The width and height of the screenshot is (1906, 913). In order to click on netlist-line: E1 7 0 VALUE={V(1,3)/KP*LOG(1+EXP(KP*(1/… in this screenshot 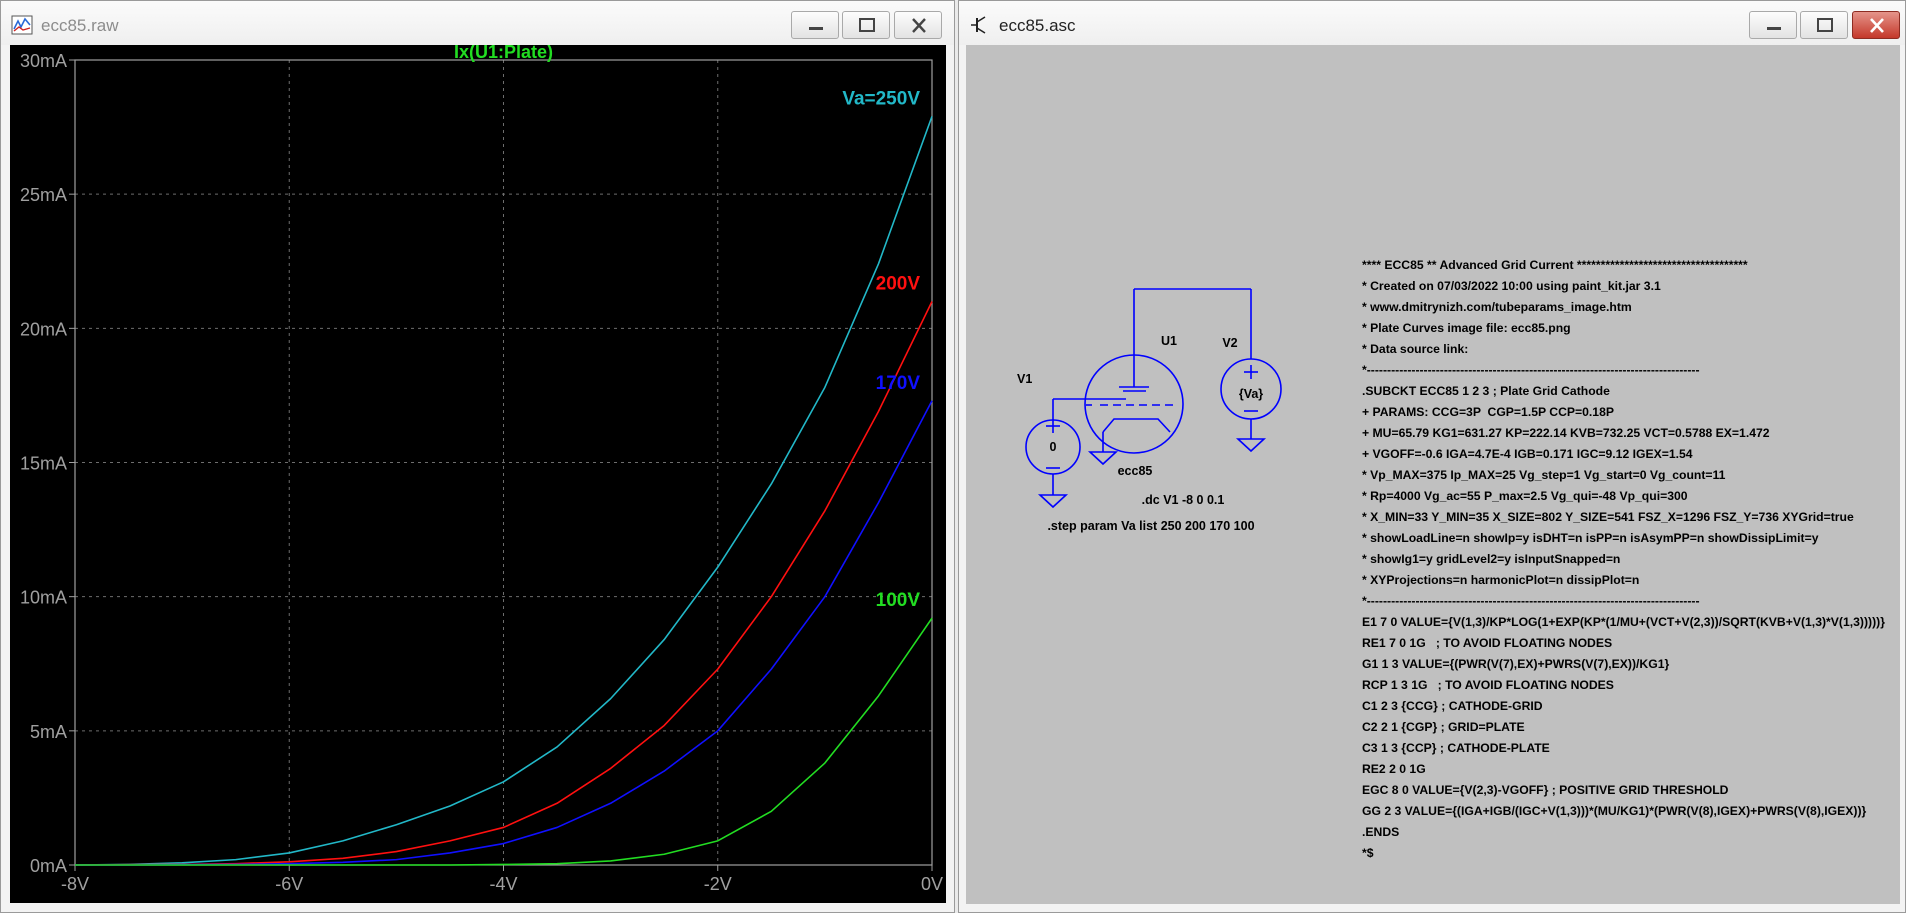, I will do `click(1623, 622)`.